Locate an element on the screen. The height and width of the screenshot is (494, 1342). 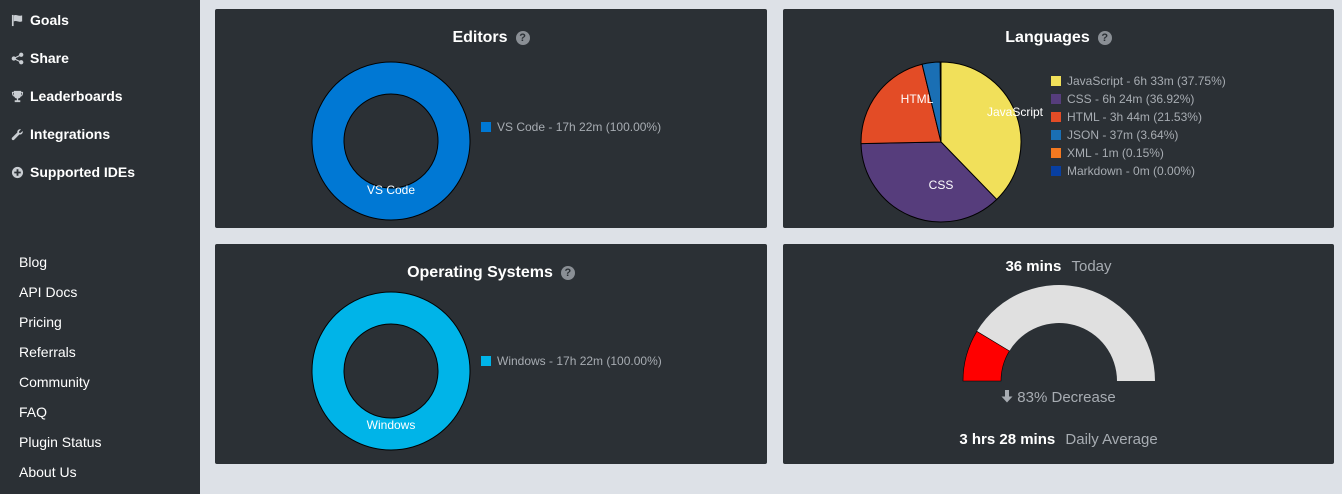
link-community: Community is located at coordinates (54, 382).